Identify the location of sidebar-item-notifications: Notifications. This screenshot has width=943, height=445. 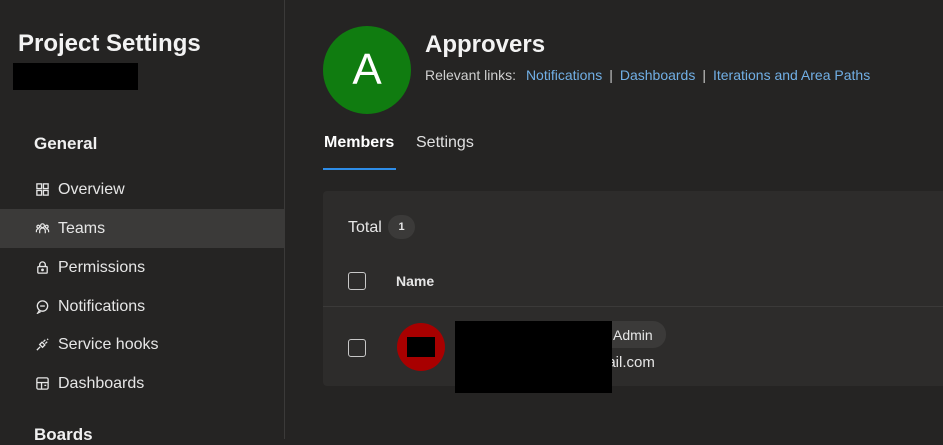
(142, 306).